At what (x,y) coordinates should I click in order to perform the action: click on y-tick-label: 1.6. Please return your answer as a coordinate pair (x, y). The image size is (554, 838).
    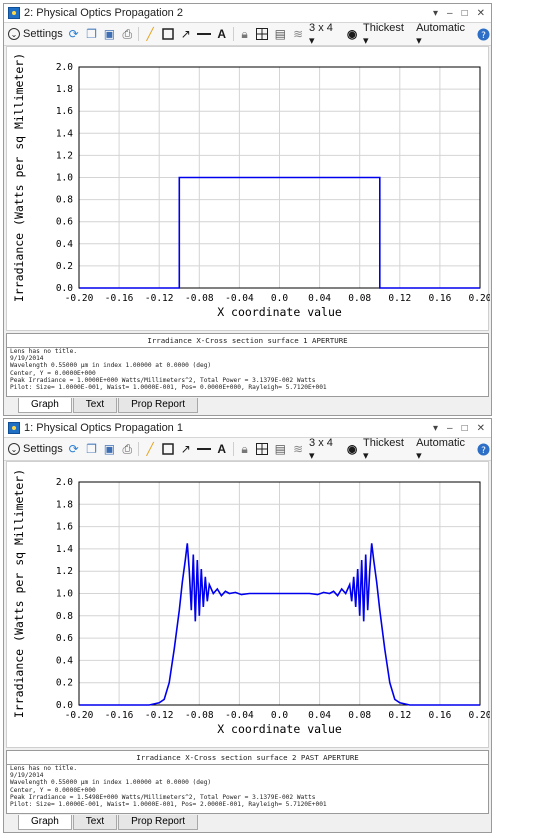
    Looking at the image, I should click on (64, 527).